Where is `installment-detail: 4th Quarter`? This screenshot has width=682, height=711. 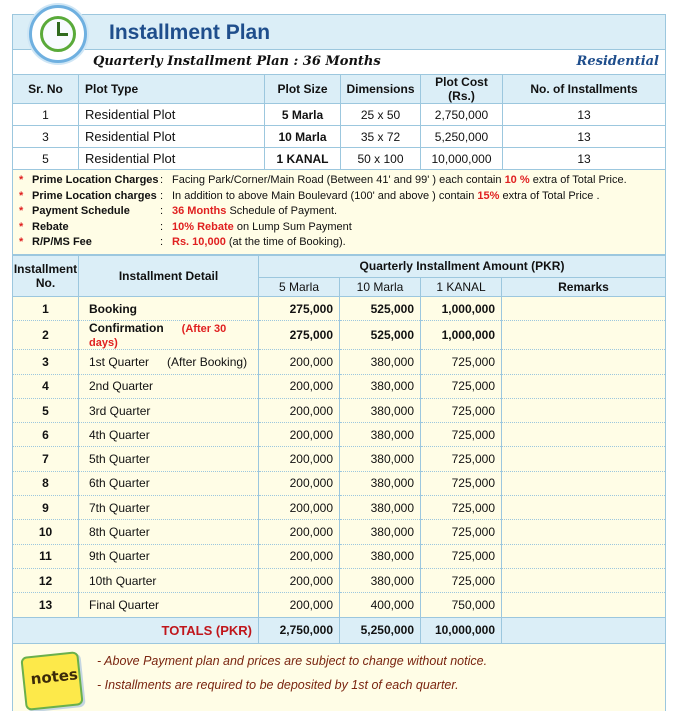
installment-detail: 4th Quarter is located at coordinates (168, 435).